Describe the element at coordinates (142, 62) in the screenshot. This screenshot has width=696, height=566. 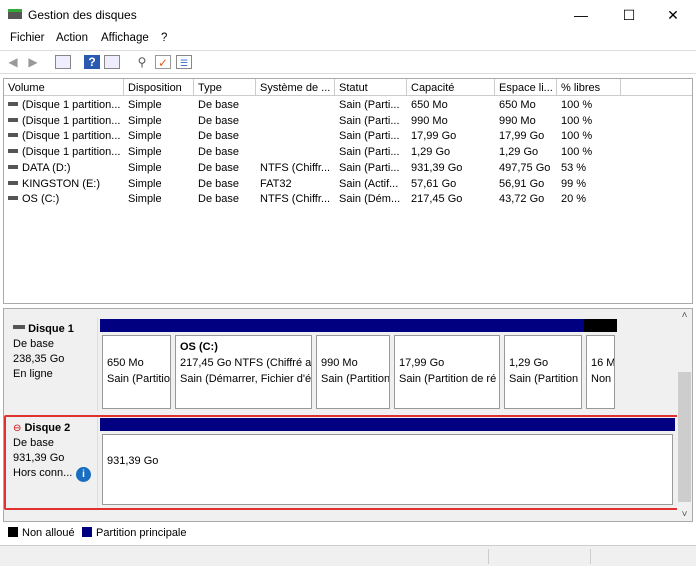
I see `connect-disk-icon: ⚲` at that location.